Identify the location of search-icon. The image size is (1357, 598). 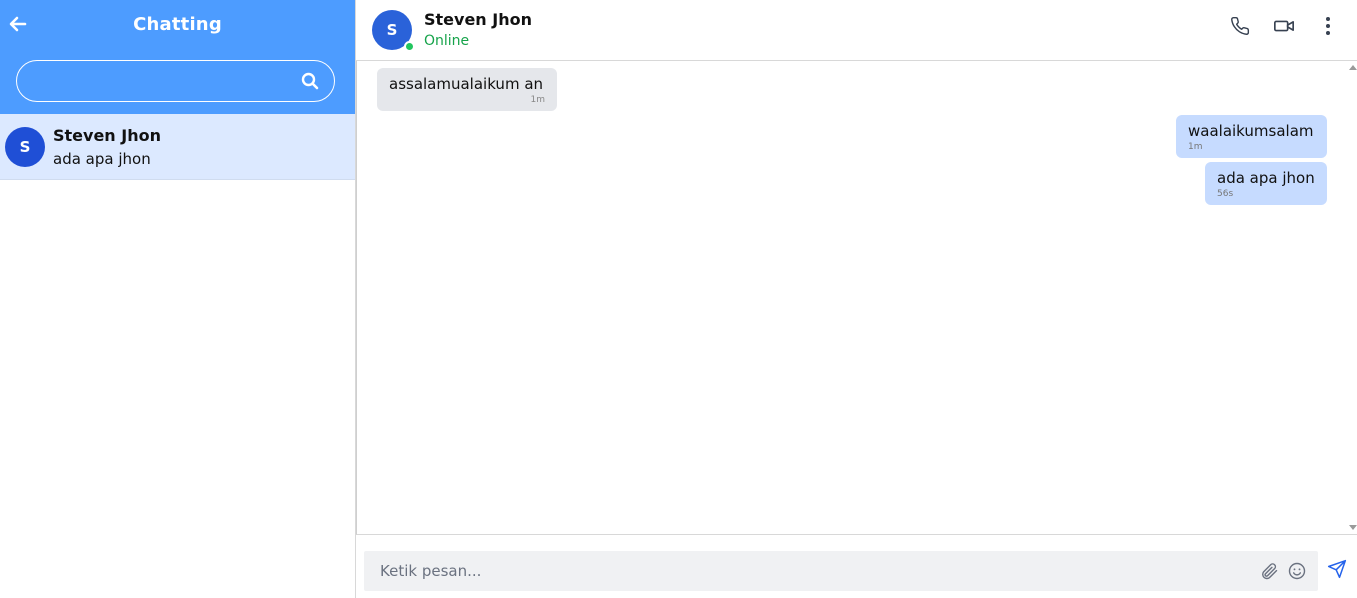
(310, 81).